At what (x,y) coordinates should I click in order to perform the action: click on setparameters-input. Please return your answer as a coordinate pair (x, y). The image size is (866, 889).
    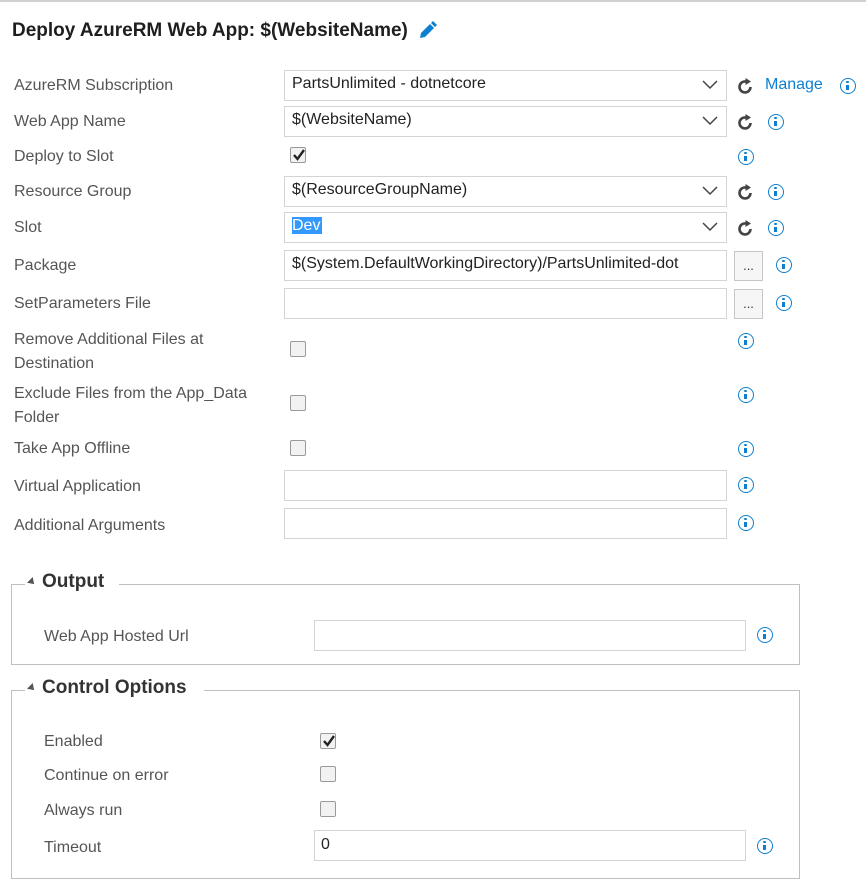
    Looking at the image, I should click on (505, 303).